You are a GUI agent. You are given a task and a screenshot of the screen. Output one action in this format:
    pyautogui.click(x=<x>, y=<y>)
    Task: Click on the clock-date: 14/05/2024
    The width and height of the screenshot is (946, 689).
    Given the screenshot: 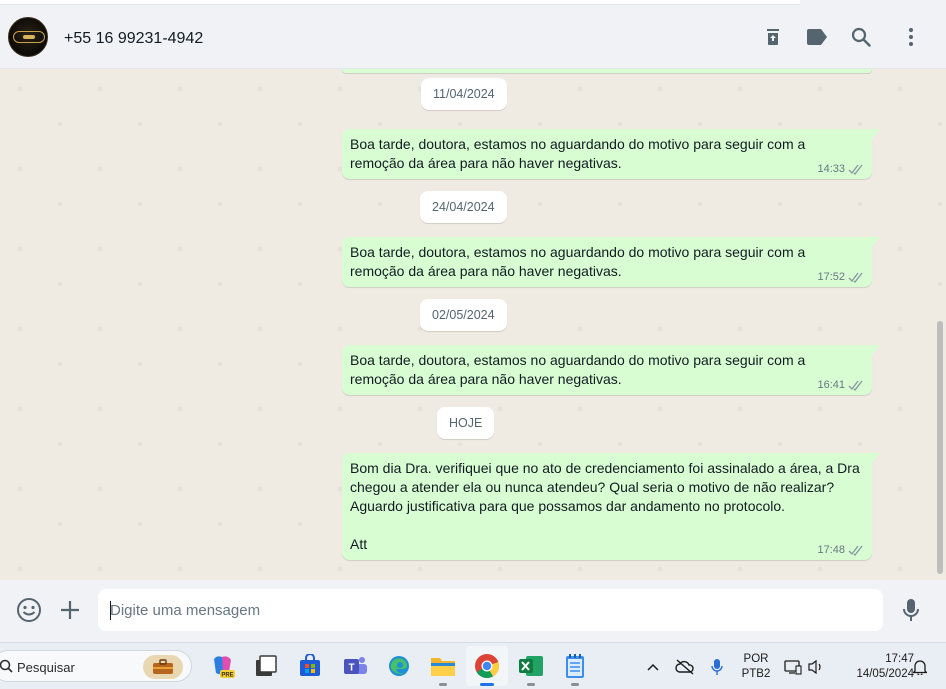 What is the action you would take?
    pyautogui.click(x=885, y=674)
    